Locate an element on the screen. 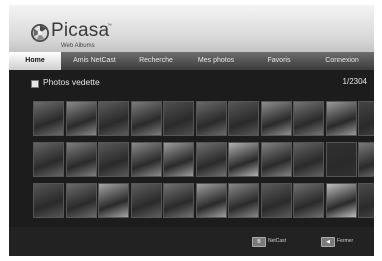  section-header: Photos vedette 1/2304 is located at coordinates (199, 84).